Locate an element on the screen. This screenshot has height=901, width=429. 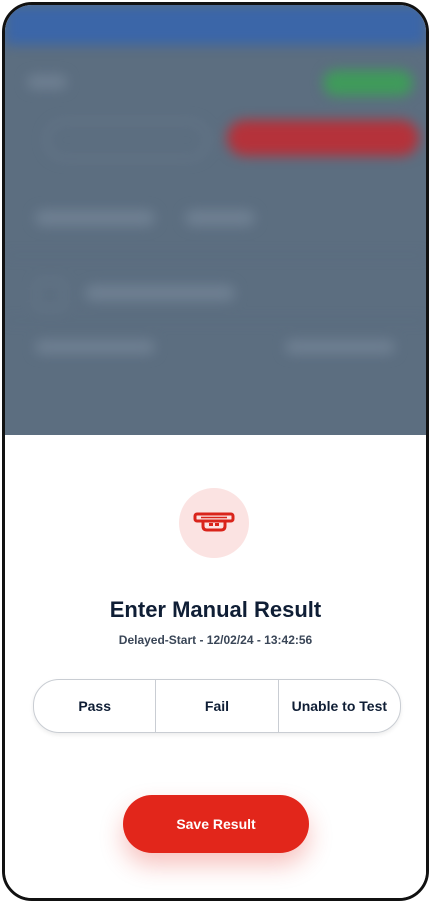
option-fail: Fail is located at coordinates (217, 706).